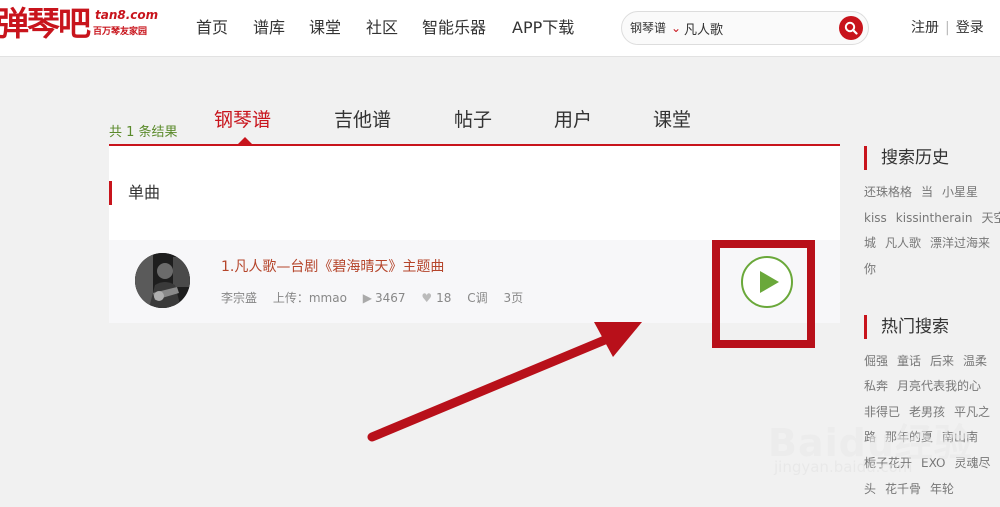 This screenshot has width=1000, height=507. Describe the element at coordinates (915, 327) in the screenshot. I see `hot-search-title: 热门搜索` at that location.